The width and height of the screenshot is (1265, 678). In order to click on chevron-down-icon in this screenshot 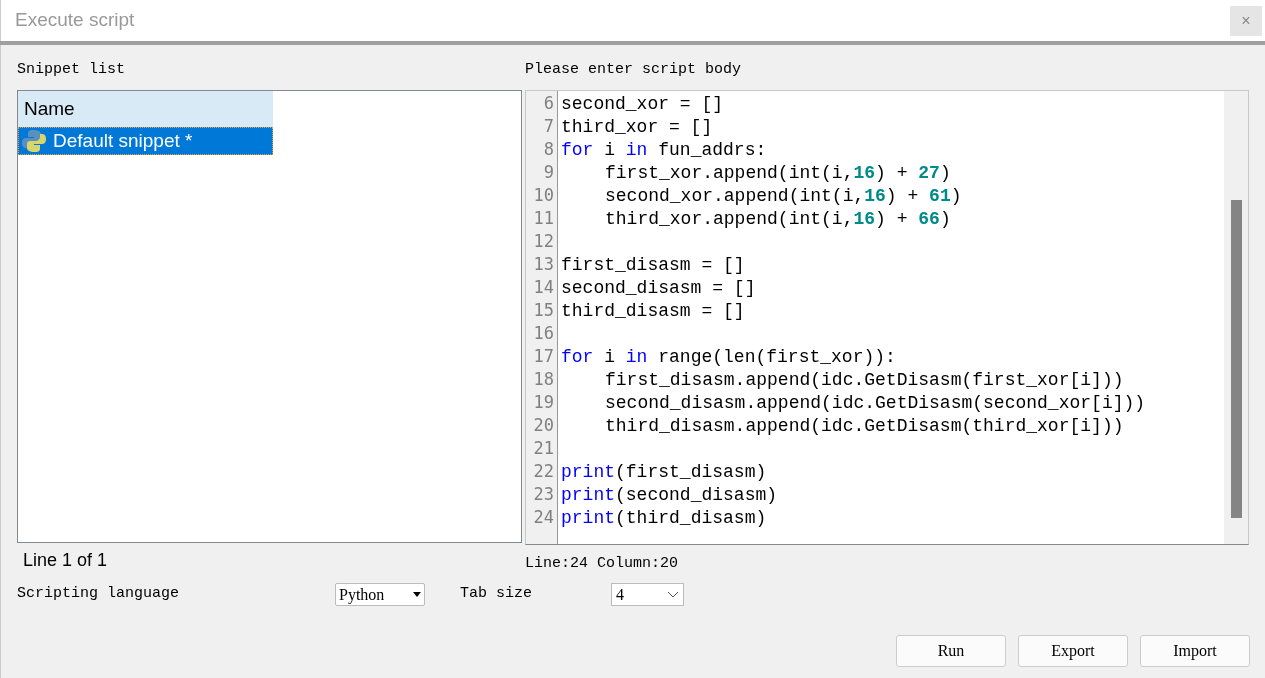, I will do `click(673, 594)`.